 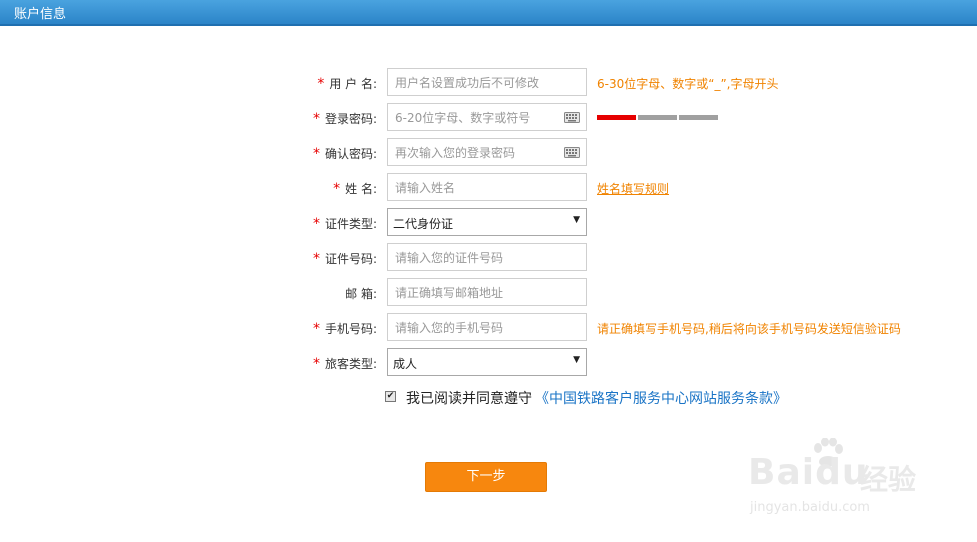 I want to click on next-step-button: 下一步, so click(x=486, y=477).